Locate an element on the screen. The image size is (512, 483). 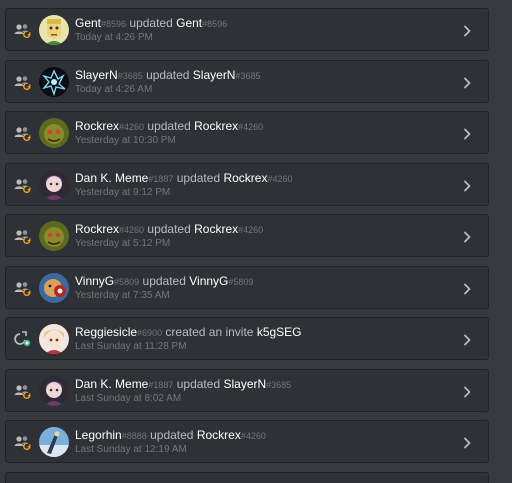
actor-name: Legorhin is located at coordinates (98, 435).